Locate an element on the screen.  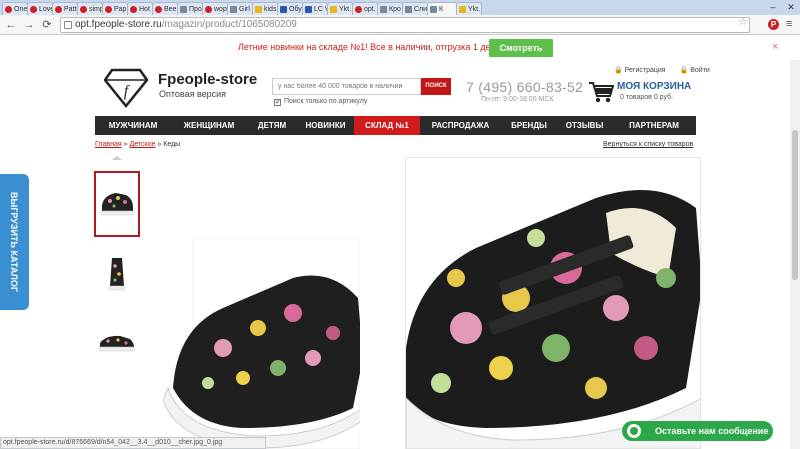
article-only-checkbox: ✓ is located at coordinates (277, 102).